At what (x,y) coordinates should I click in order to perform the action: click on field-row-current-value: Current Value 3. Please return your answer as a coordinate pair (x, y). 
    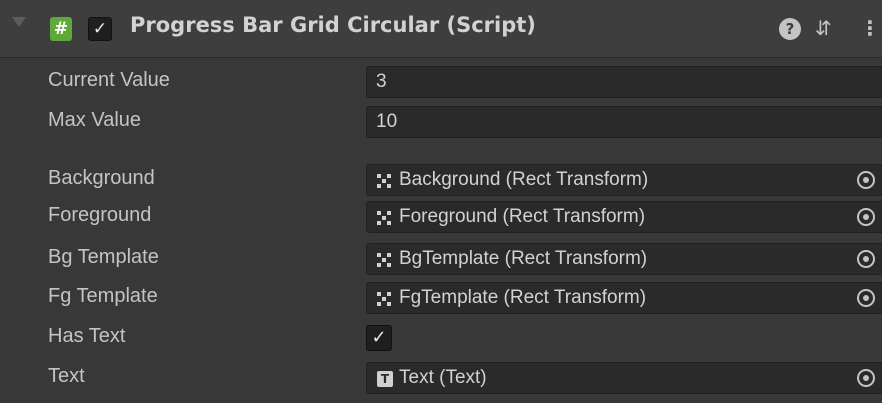
    Looking at the image, I should click on (441, 82).